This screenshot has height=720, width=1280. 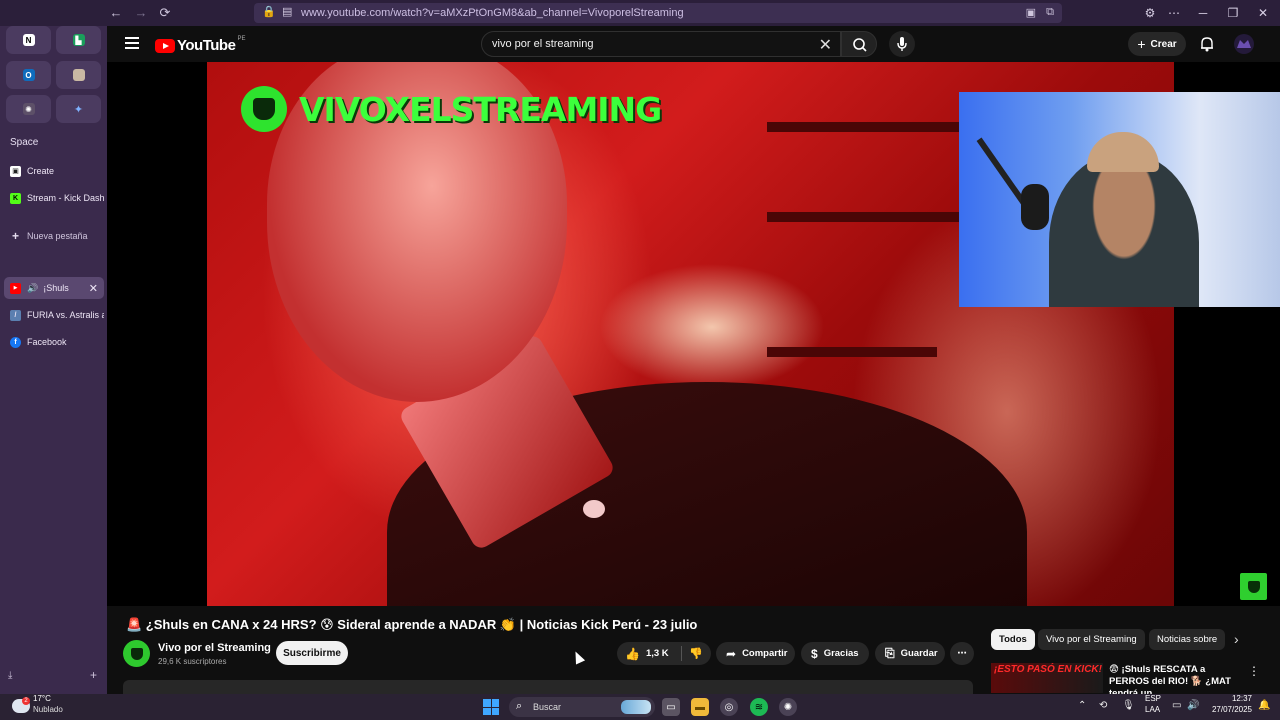 I want to click on description-box, so click(x=548, y=687).